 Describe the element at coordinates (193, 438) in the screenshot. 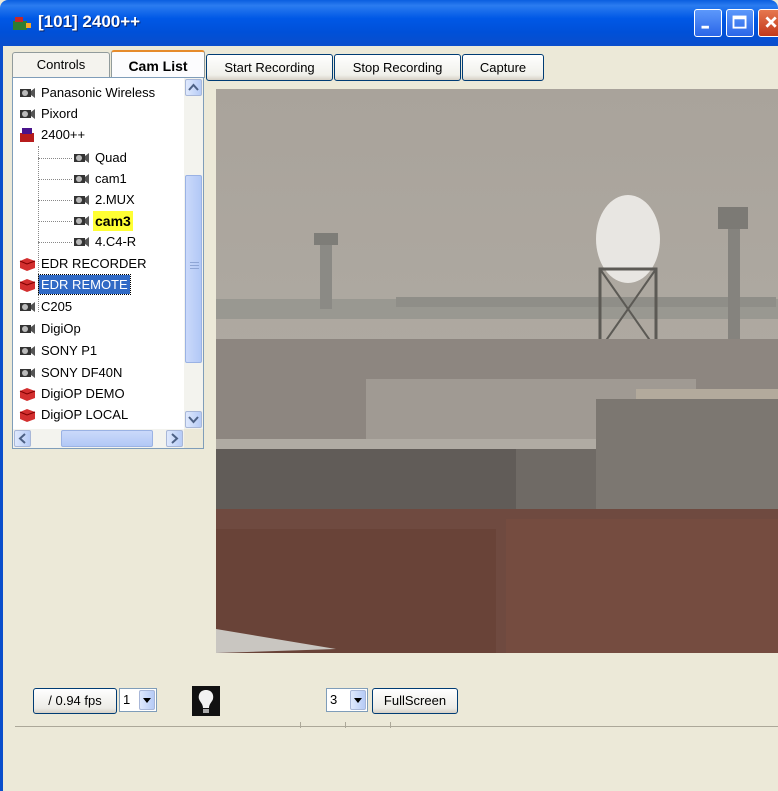

I see `scrollbar-corner` at that location.